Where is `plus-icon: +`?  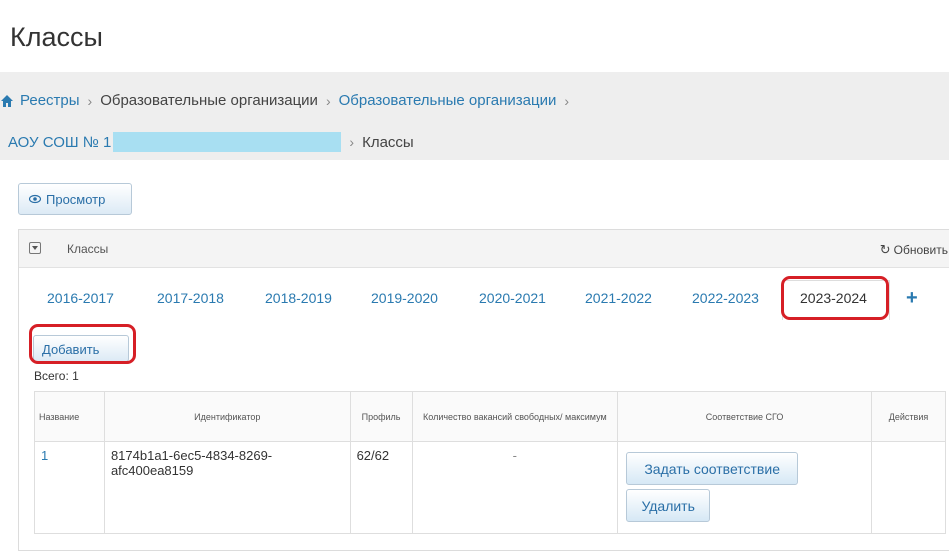
plus-icon: + is located at coordinates (912, 298).